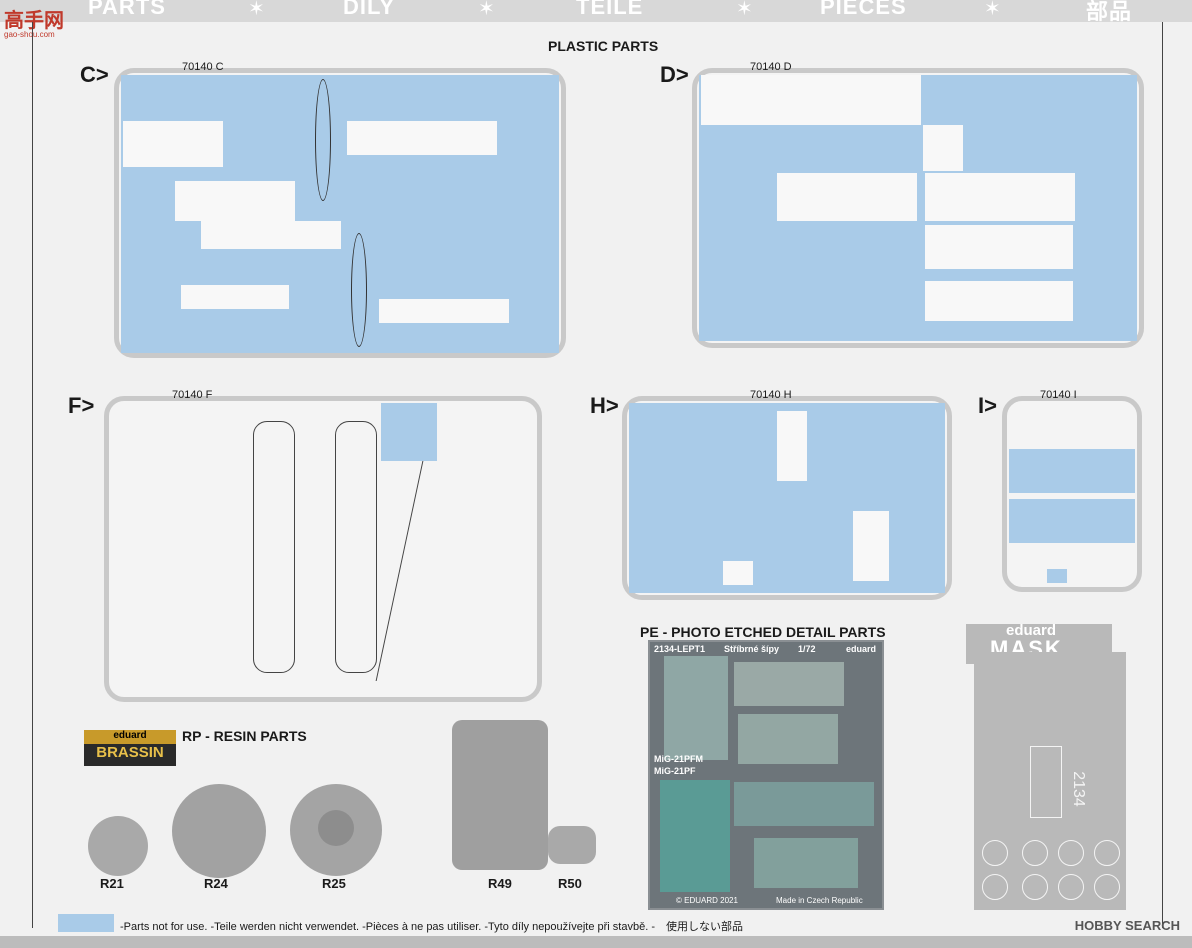 This screenshot has height=948, width=1192. What do you see at coordinates (192, 395) in the screenshot?
I see `sprue-f-code: 70140 F` at bounding box center [192, 395].